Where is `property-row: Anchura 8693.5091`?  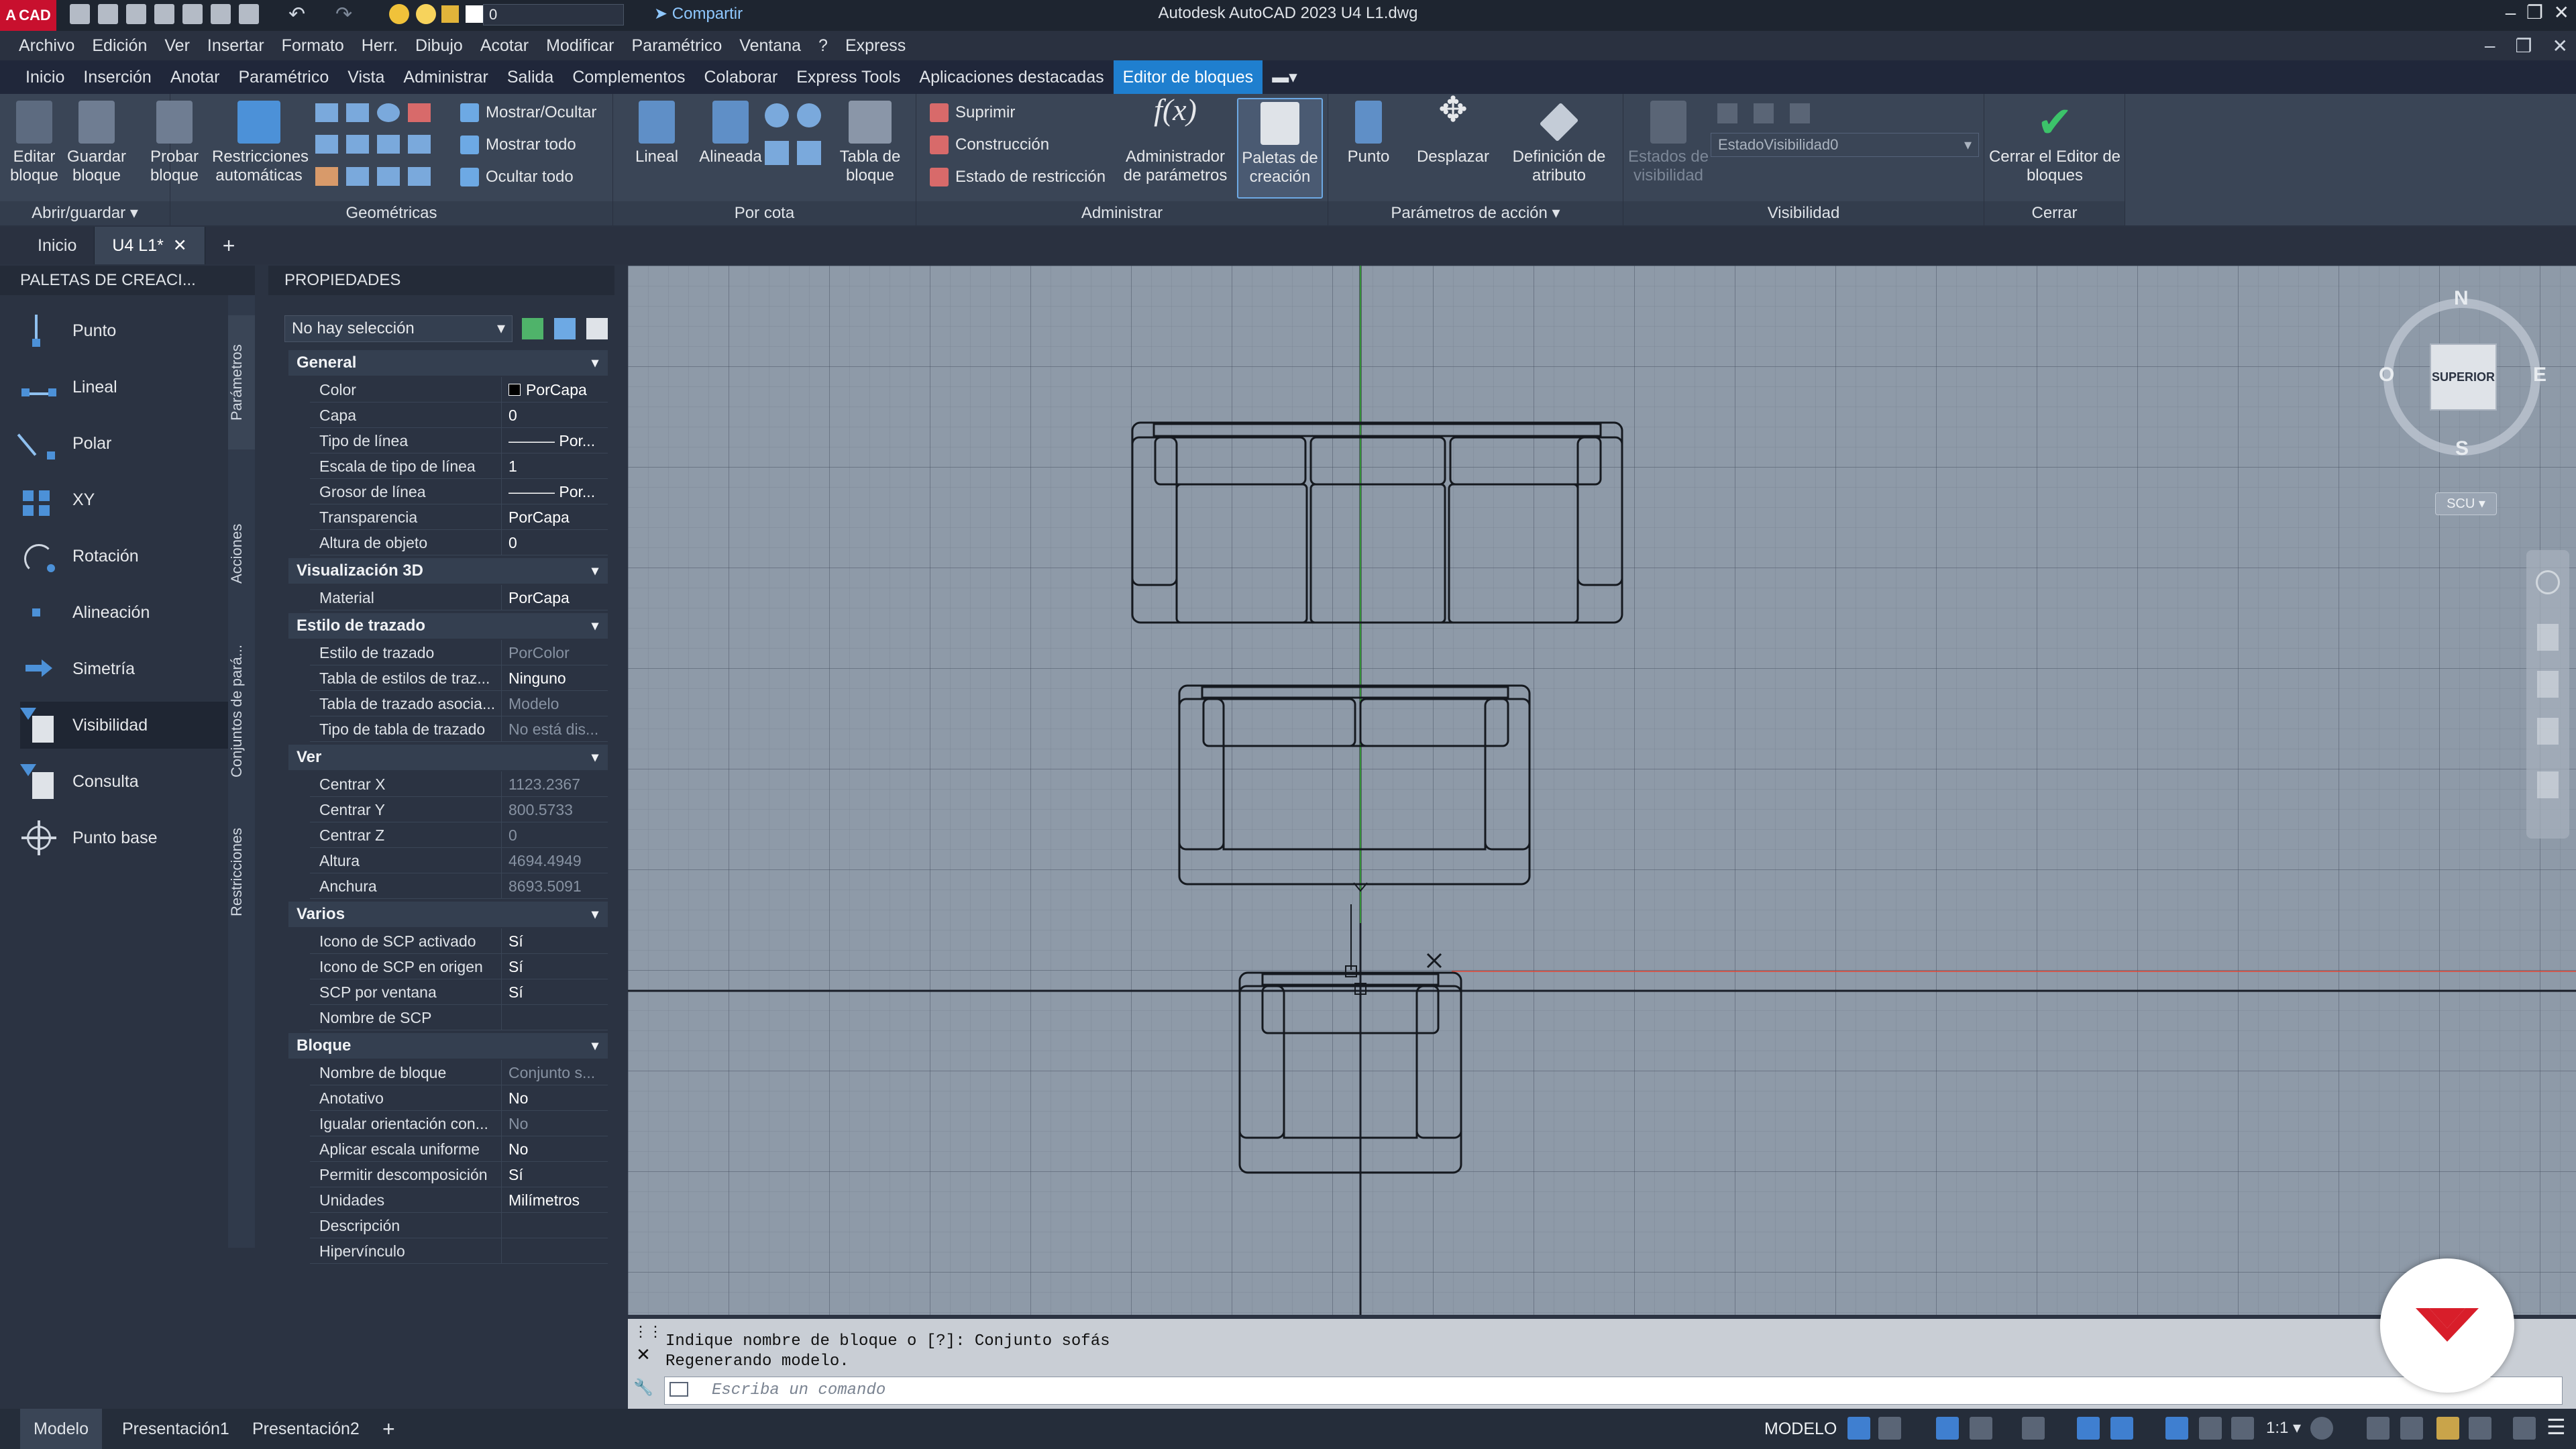 property-row: Anchura 8693.5091 is located at coordinates (459, 886).